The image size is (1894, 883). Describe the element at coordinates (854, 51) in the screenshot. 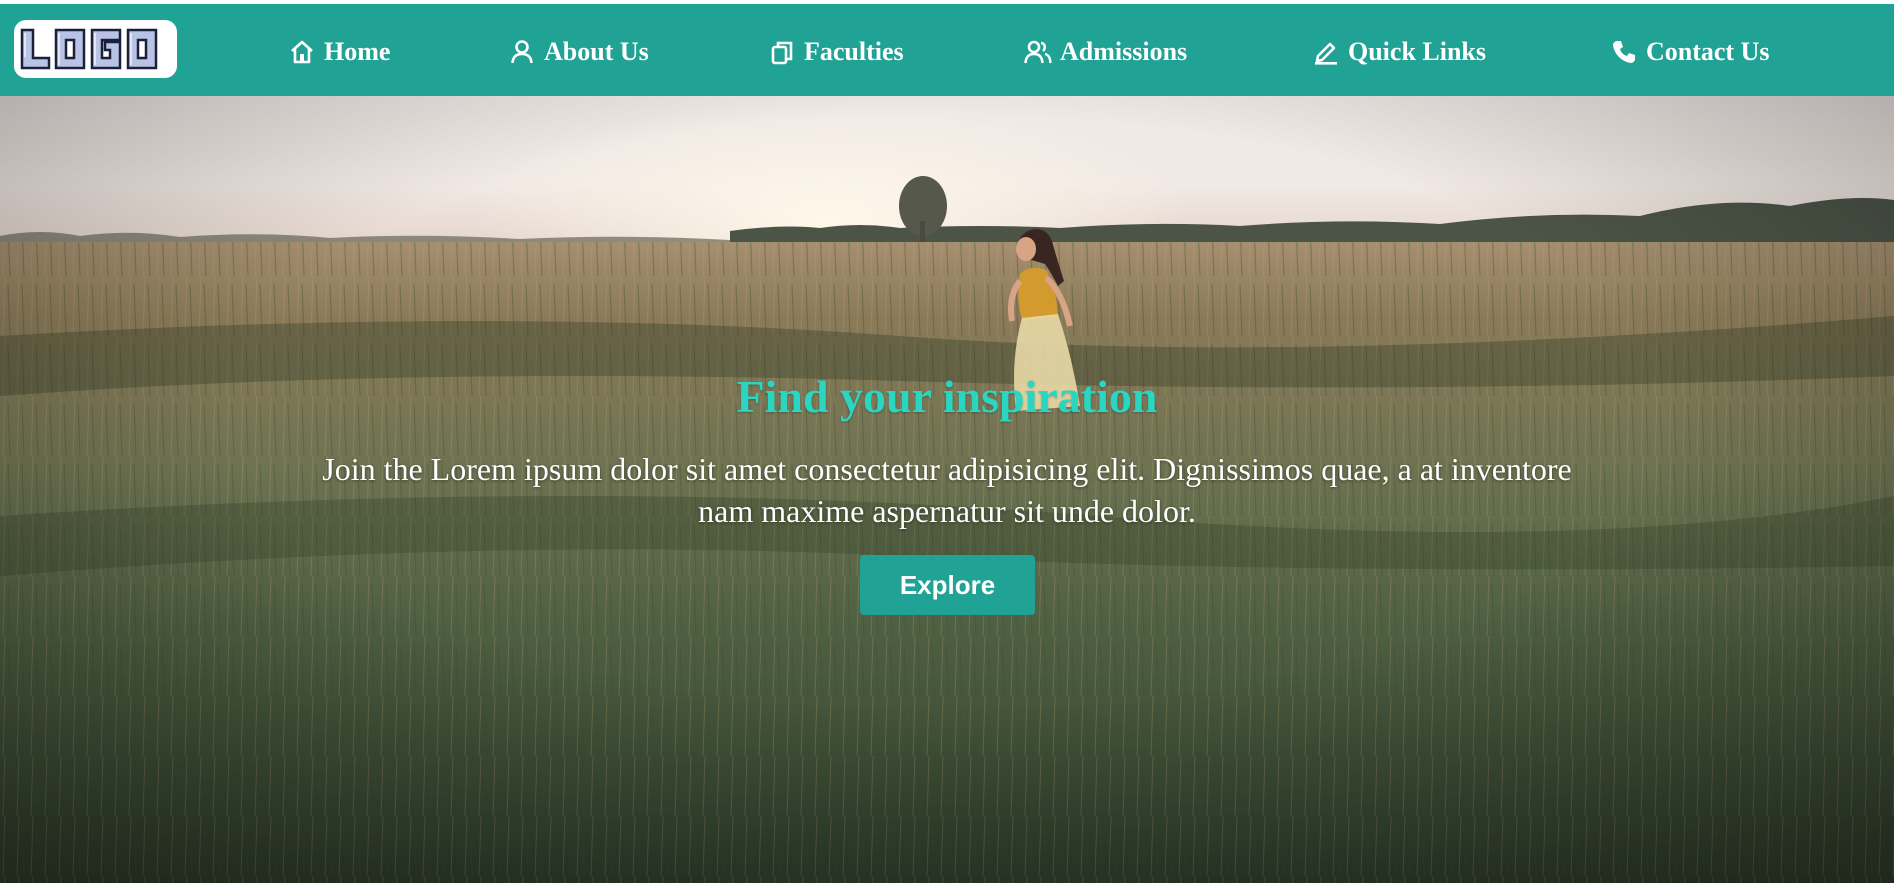

I see `nav-faculties-label: Faculties` at that location.